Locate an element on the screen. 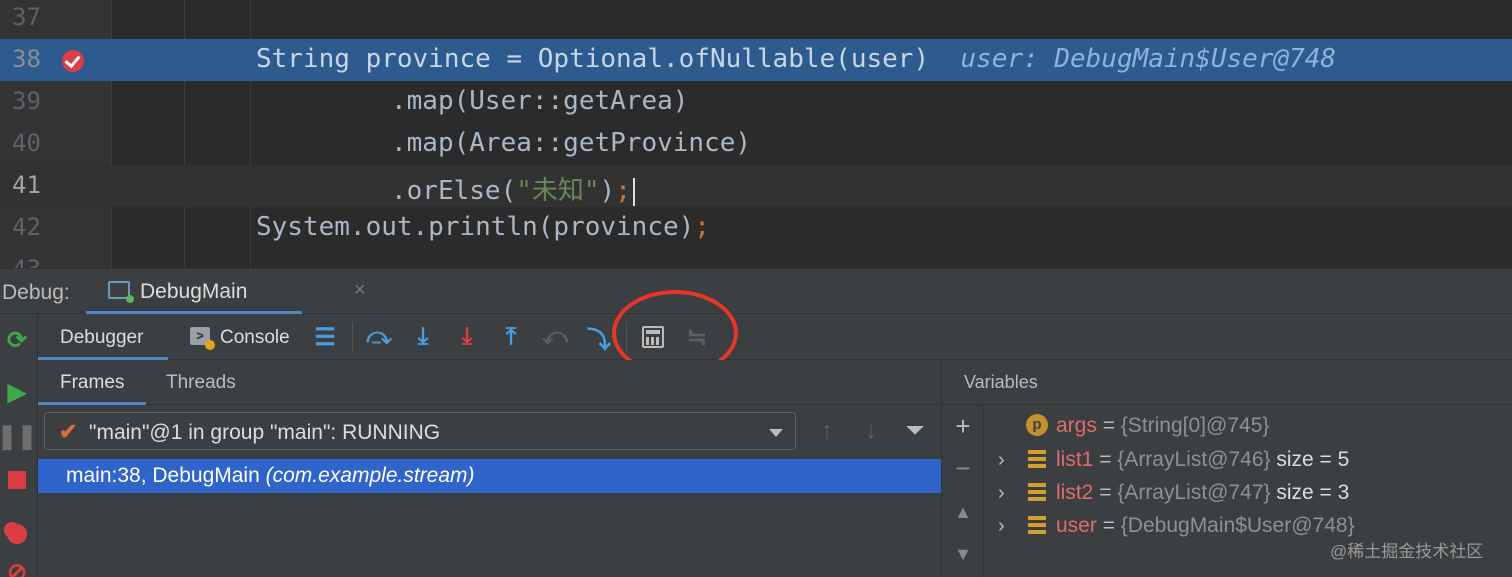 The width and height of the screenshot is (1512, 577). calculator-icon is located at coordinates (653, 337).